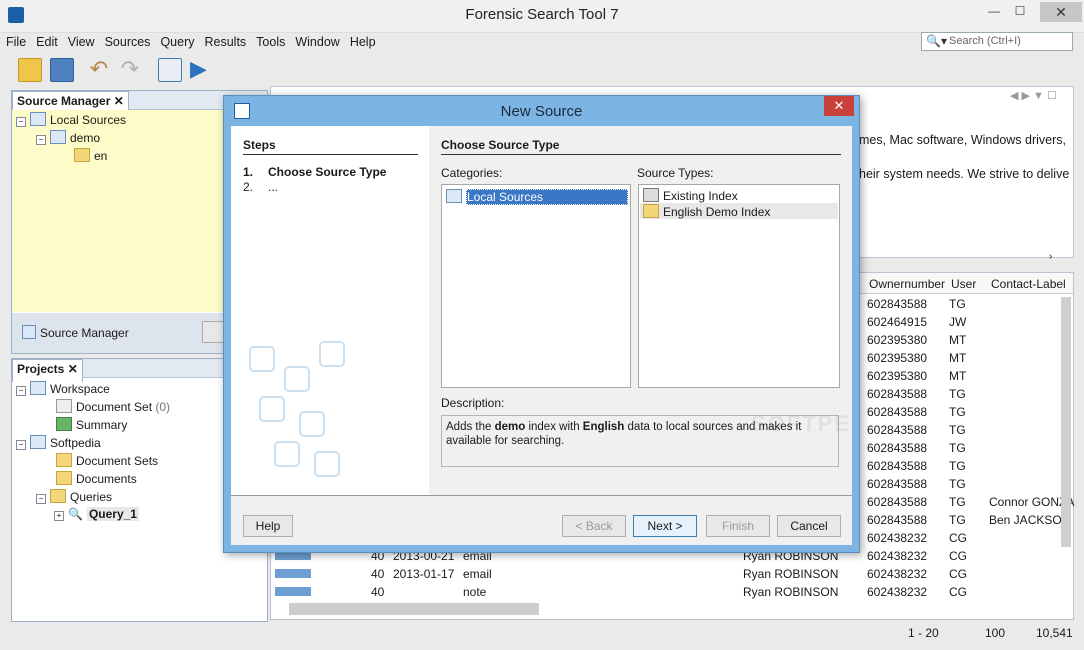 This screenshot has width=1084, height=650. Describe the element at coordinates (690, 195) in the screenshot. I see `source-type-existing-index: Existing Index` at that location.